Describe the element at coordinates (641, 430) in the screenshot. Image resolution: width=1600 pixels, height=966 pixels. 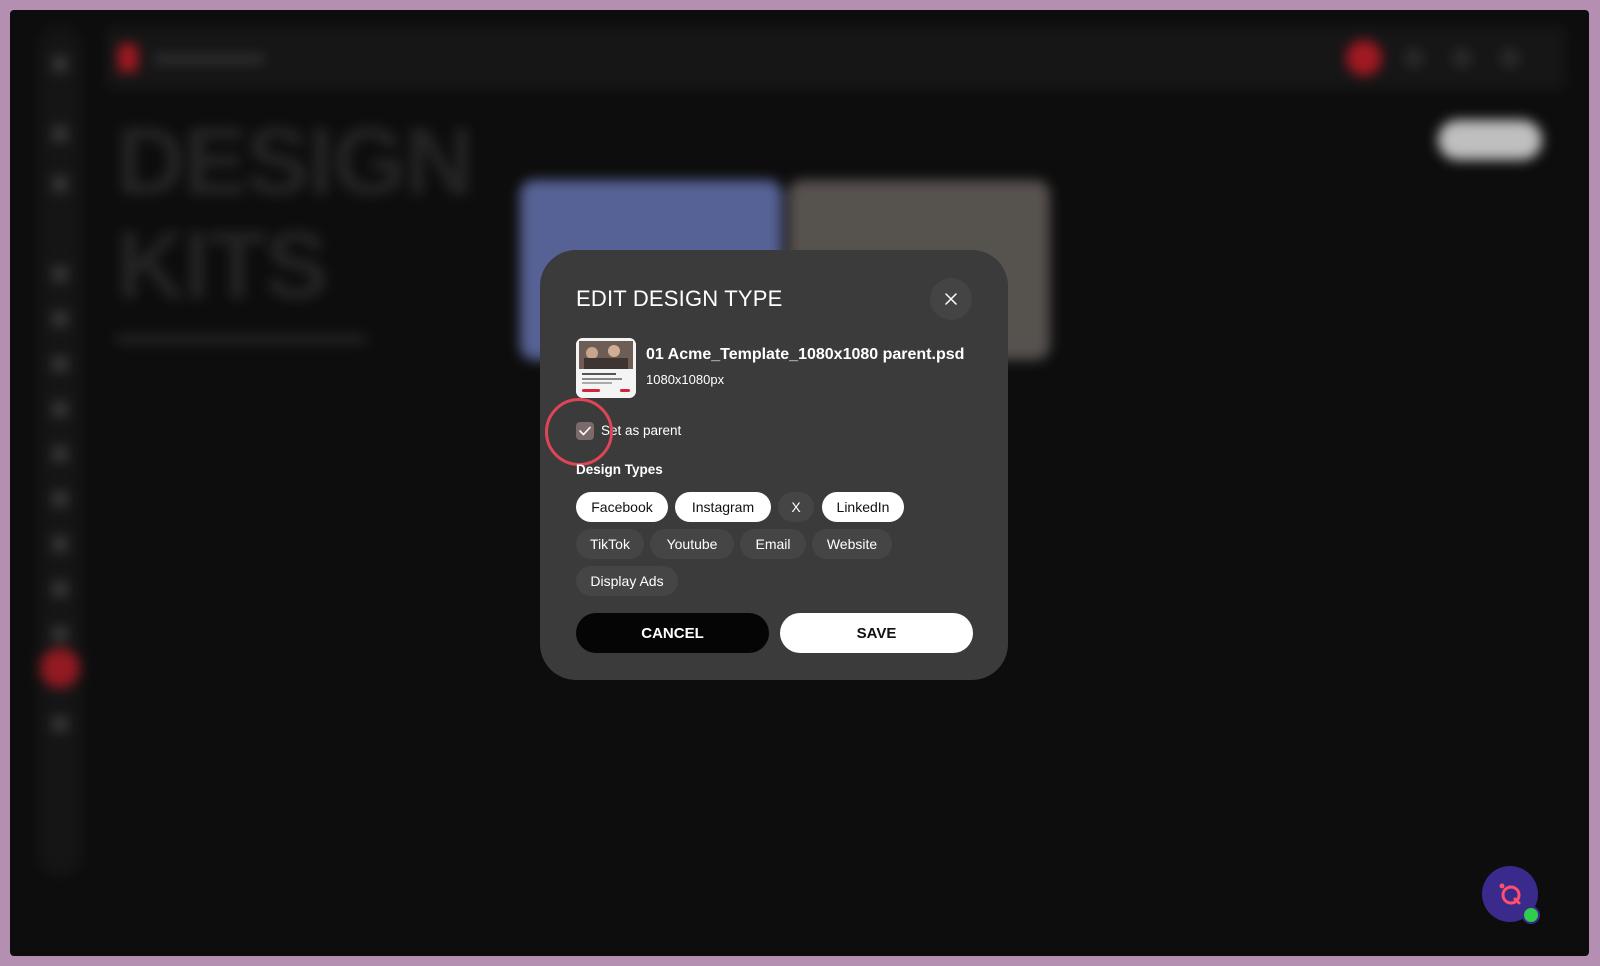
I see `set-as-parent-label: Set as parent` at that location.